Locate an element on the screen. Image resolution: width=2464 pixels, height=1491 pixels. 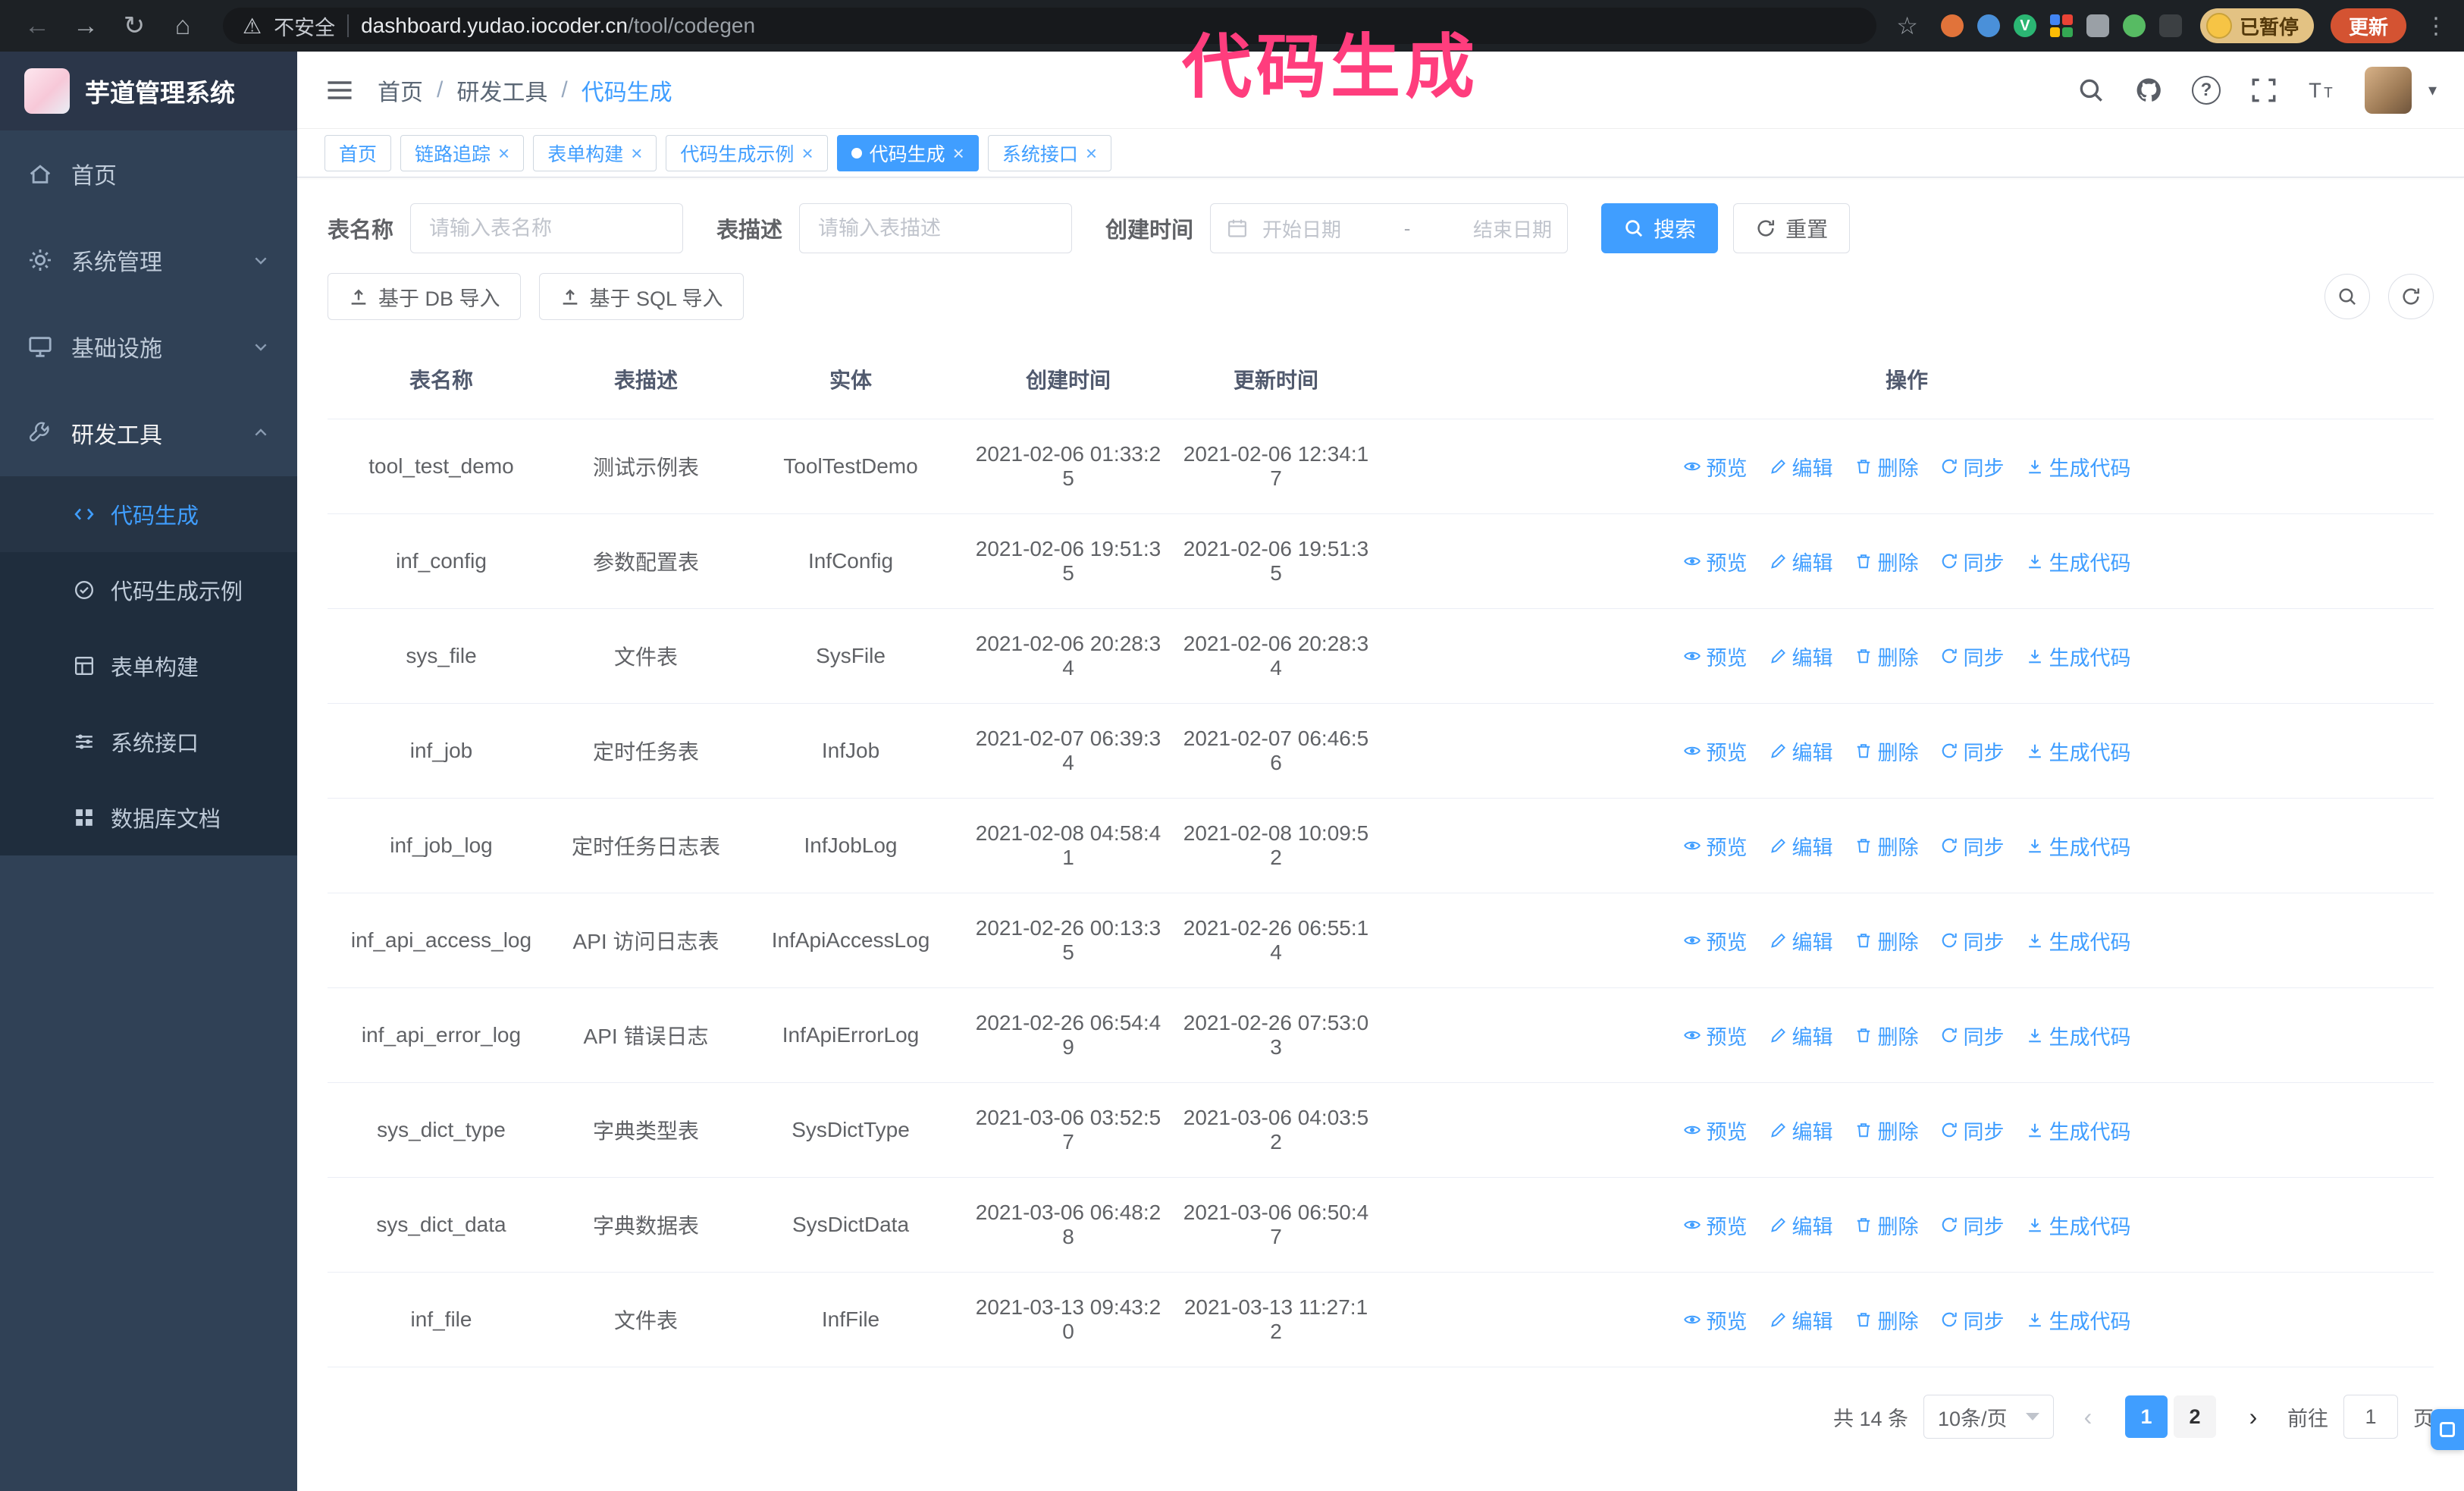
avatar-caret-icon: ▾ is located at coordinates (2432, 90).